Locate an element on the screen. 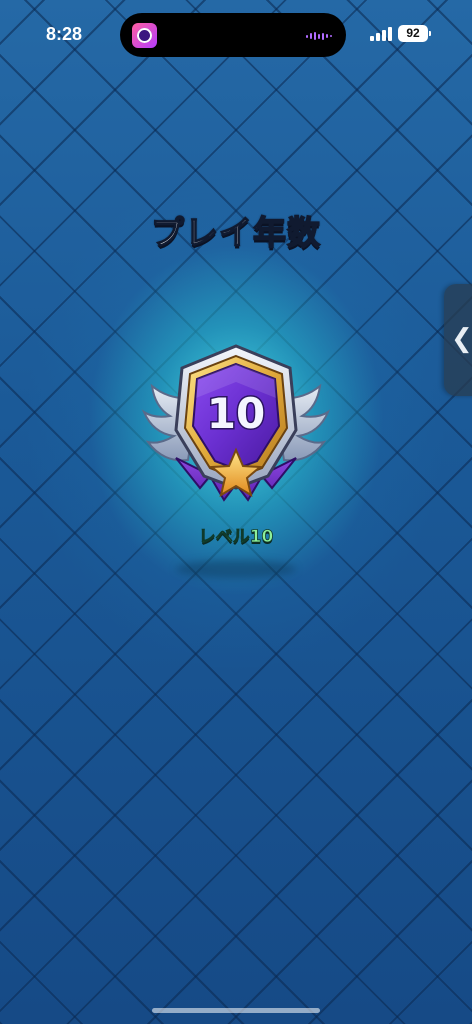 The width and height of the screenshot is (472, 1024). battery-indicator: 92 is located at coordinates (414, 33).